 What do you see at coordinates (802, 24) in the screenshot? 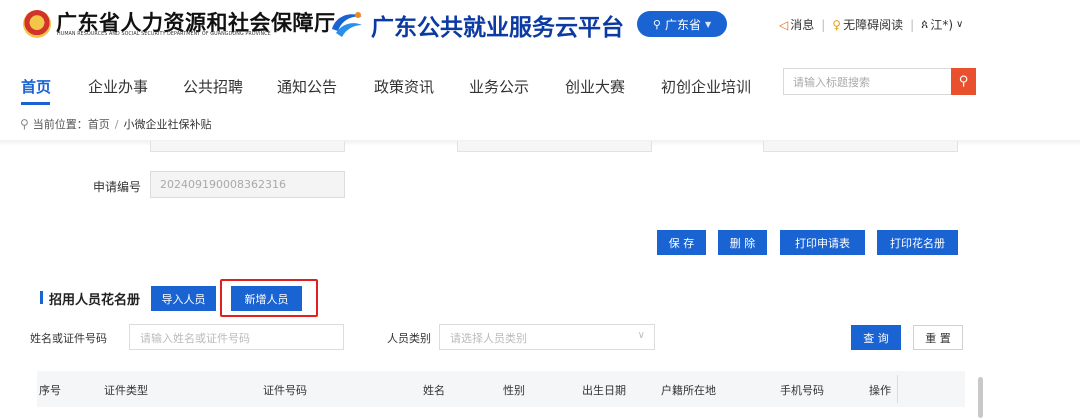
I see `messages-link: 消息` at bounding box center [802, 24].